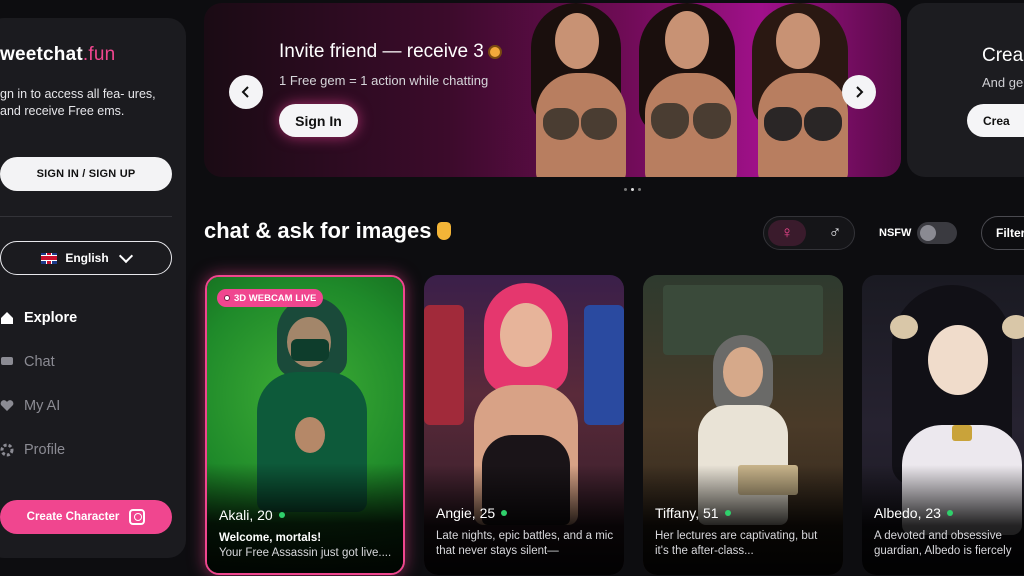  Describe the element at coordinates (49, 258) in the screenshot. I see `uk-flag-icon` at that location.